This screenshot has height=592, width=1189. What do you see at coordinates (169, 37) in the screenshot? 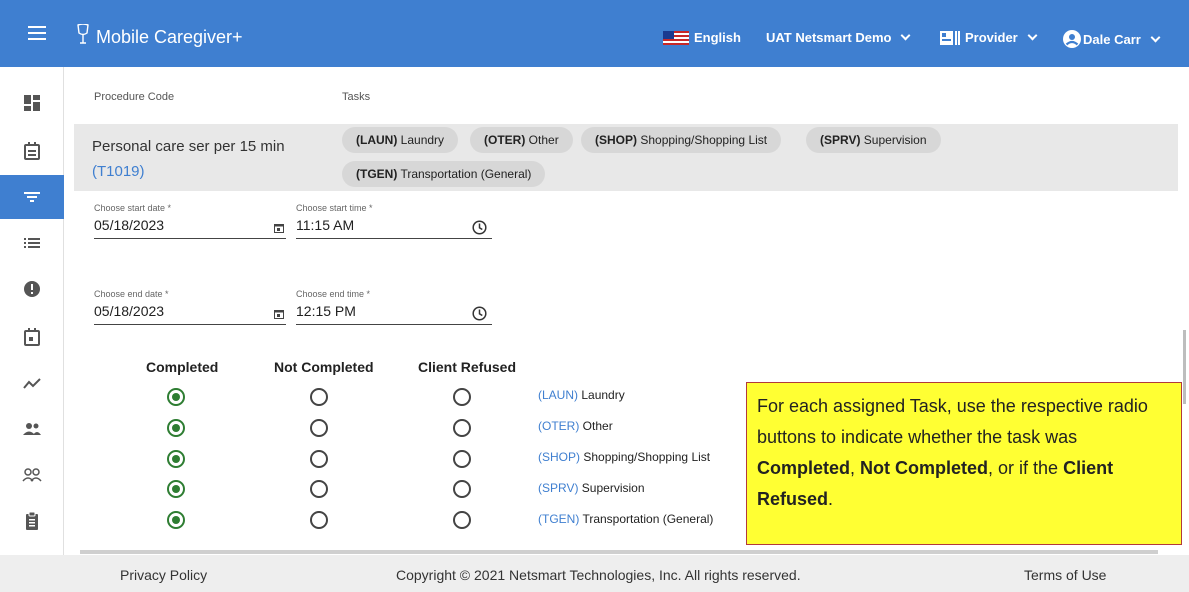
I see `app-title: Mobile Caregiver+` at bounding box center [169, 37].